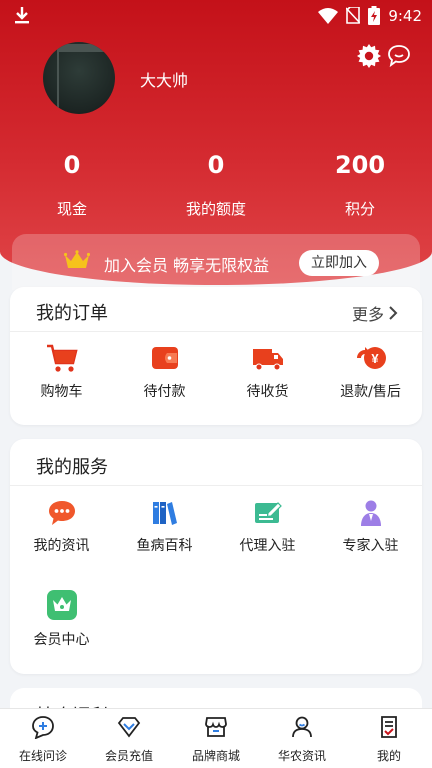 The width and height of the screenshot is (432, 768). What do you see at coordinates (72, 184) in the screenshot?
I see `stat-cash: 0 现金` at bounding box center [72, 184].